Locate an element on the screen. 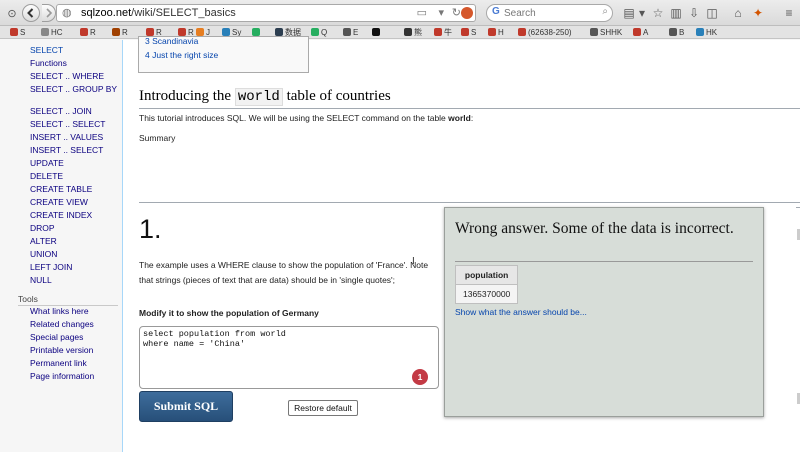  summary-text: Summary is located at coordinates (157, 138).